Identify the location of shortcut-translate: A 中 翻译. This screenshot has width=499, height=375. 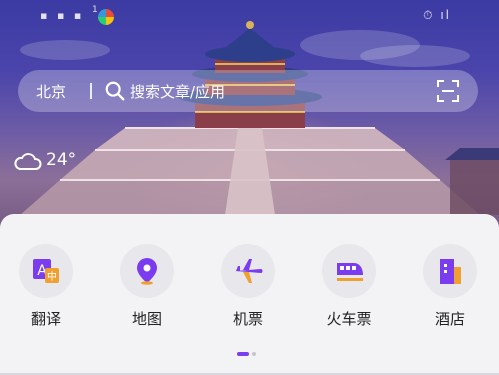
(46, 289).